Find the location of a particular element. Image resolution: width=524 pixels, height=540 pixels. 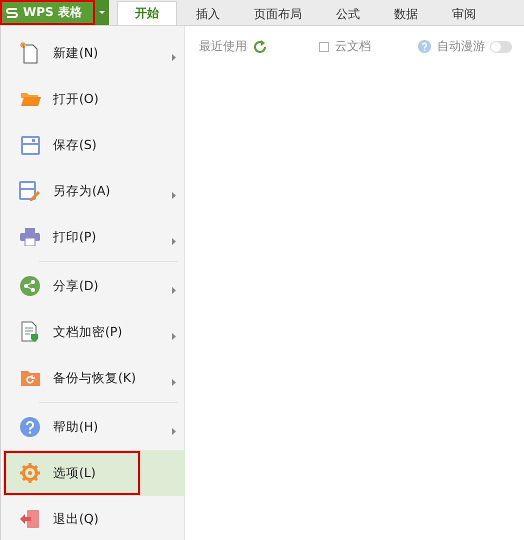

exit-icon is located at coordinates (30, 519).